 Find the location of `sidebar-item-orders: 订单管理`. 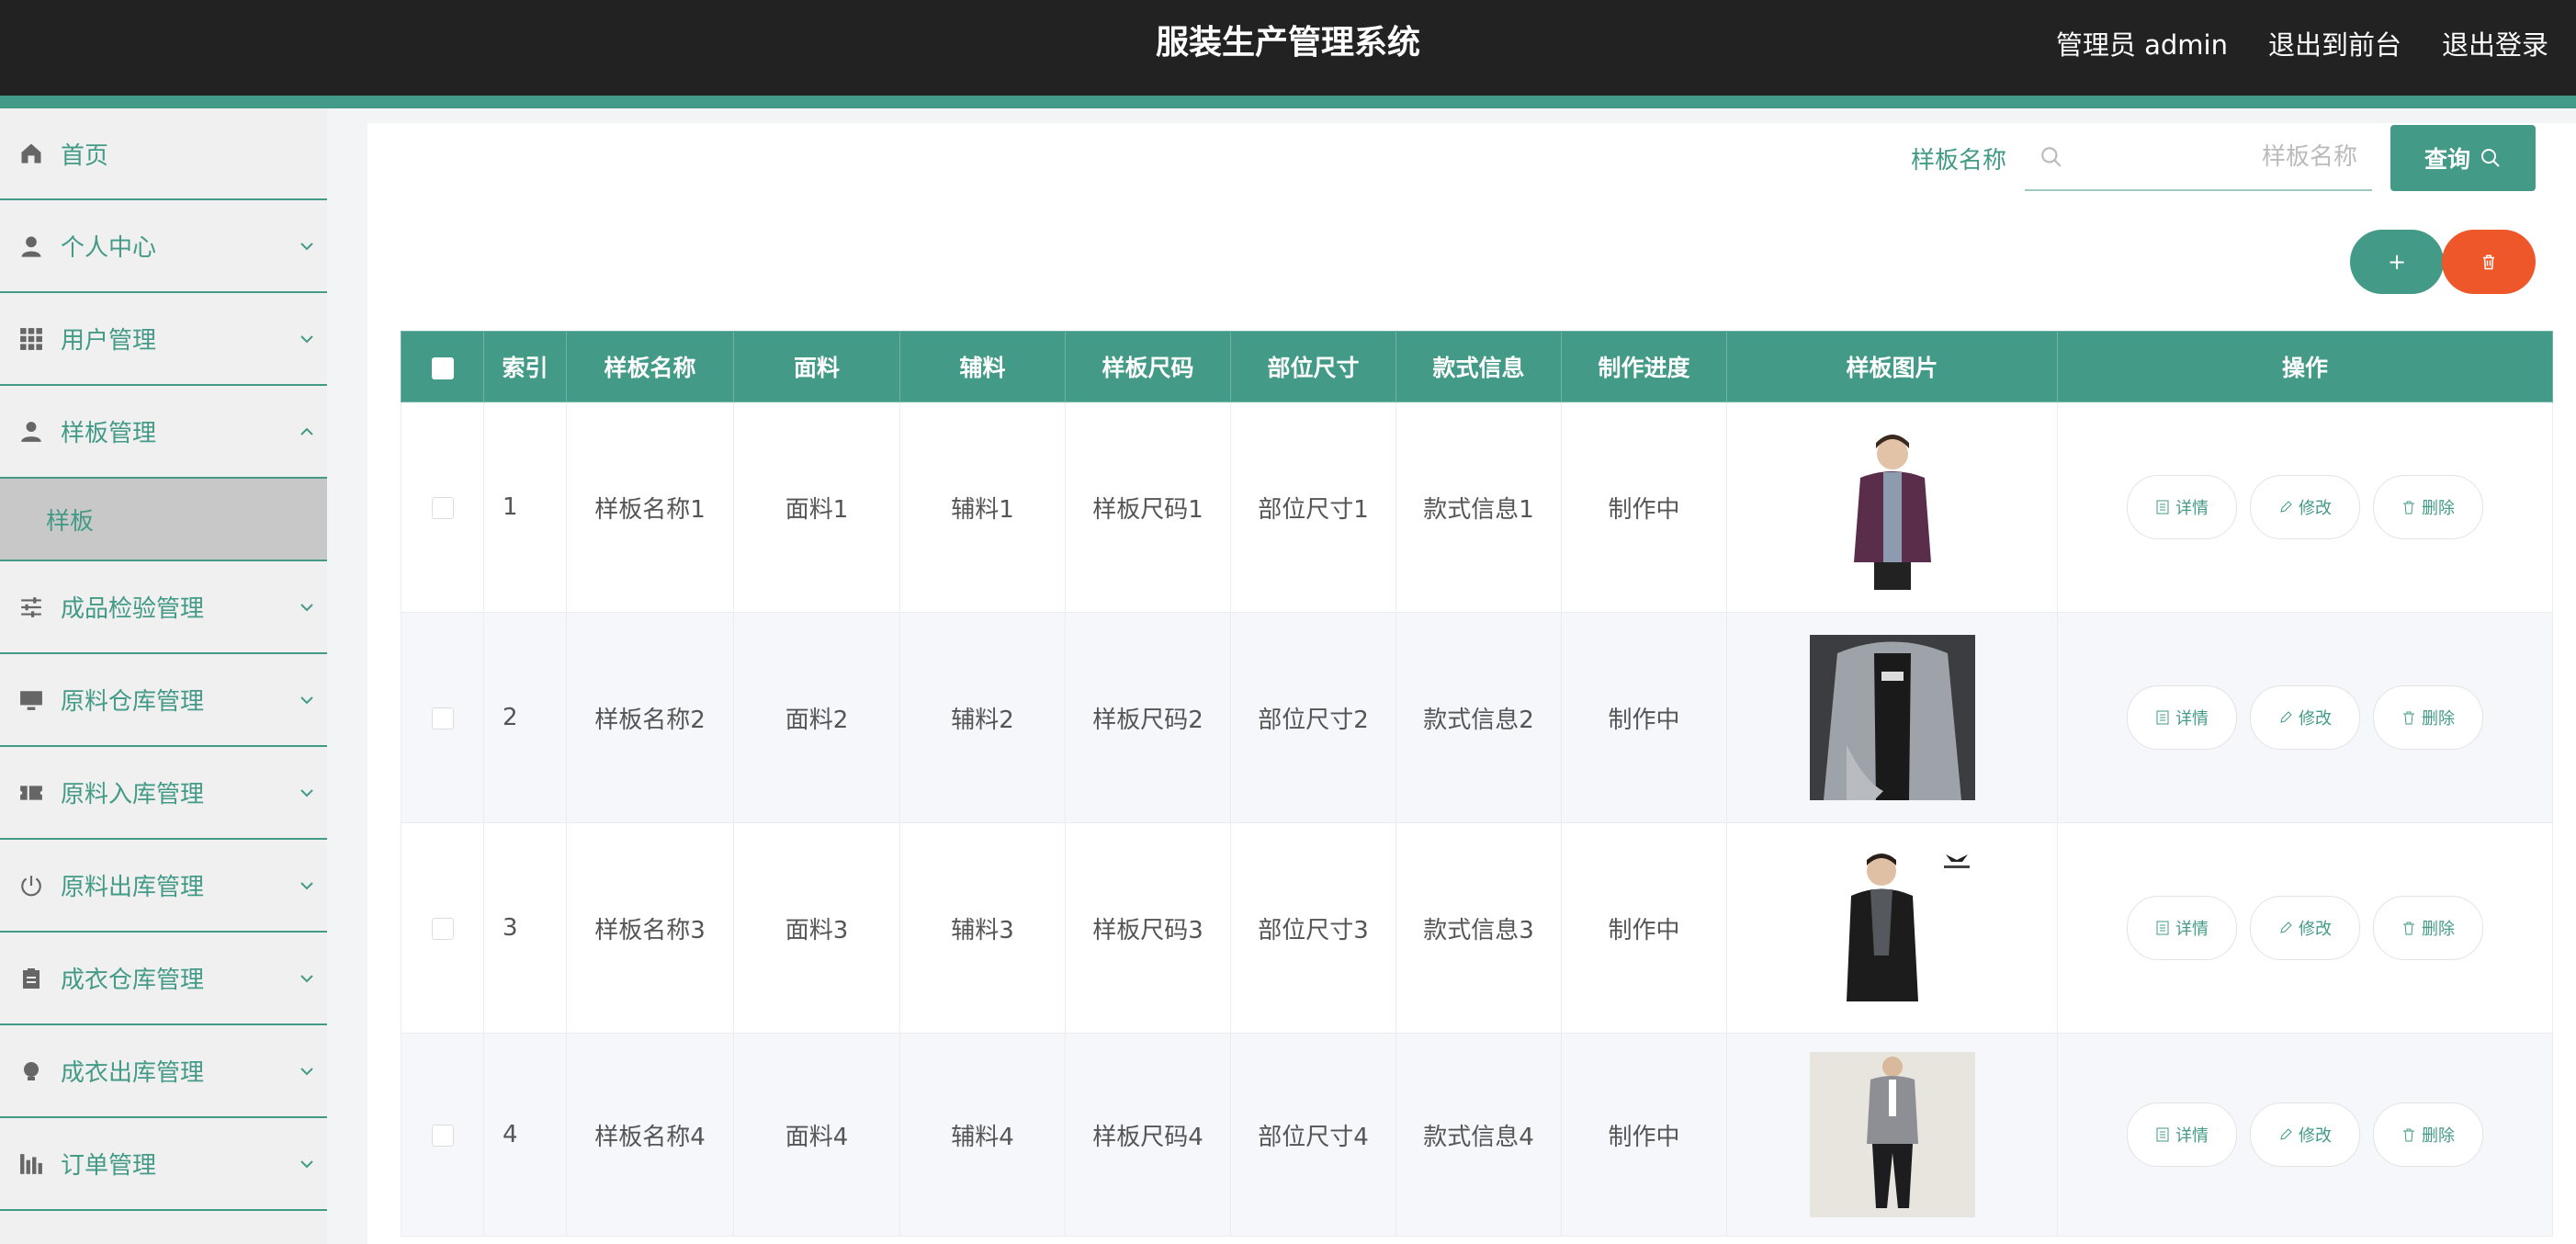

sidebar-item-orders: 订单管理 is located at coordinates (163, 1164).